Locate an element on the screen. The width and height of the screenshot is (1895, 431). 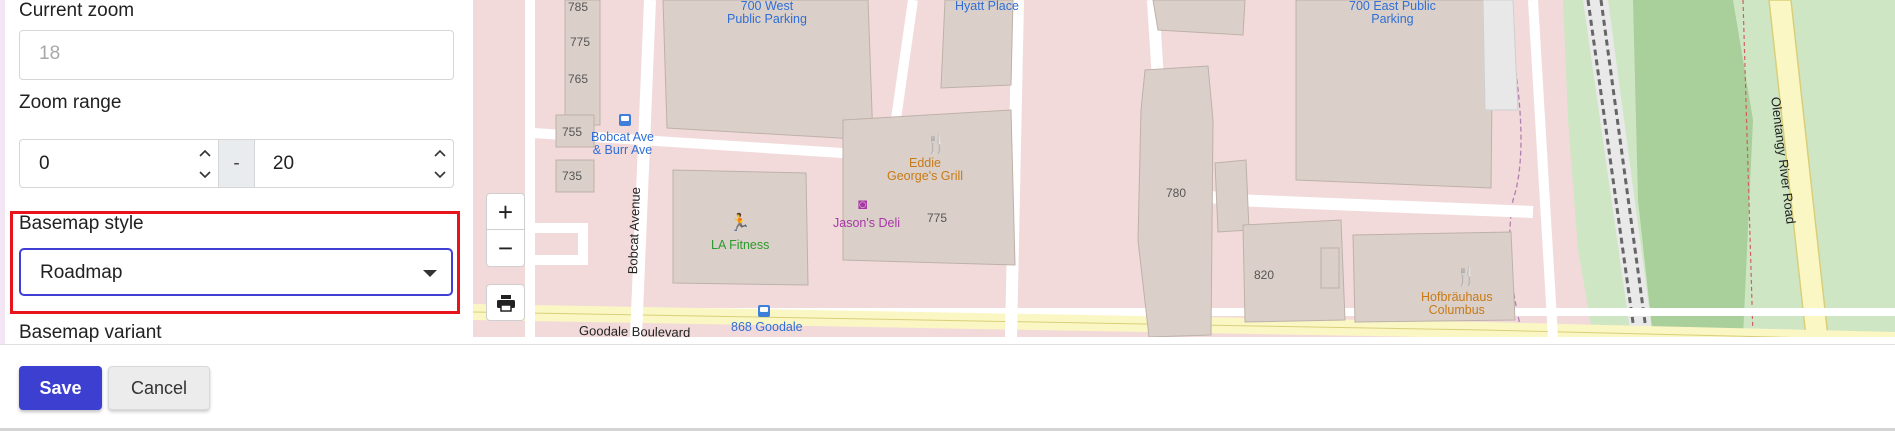
zoom-min-value: 0 is located at coordinates (44, 163).